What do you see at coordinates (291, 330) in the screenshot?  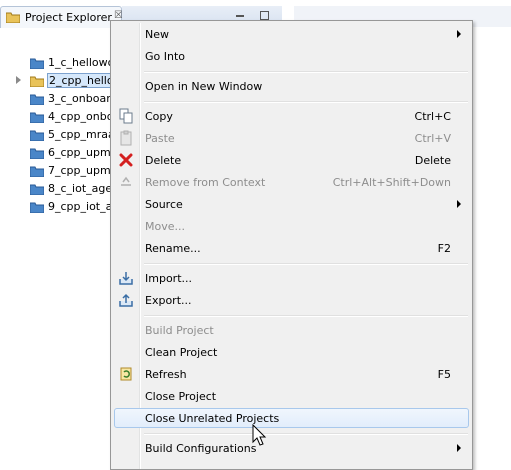 I see `menu-item-build-project: Build Project` at bounding box center [291, 330].